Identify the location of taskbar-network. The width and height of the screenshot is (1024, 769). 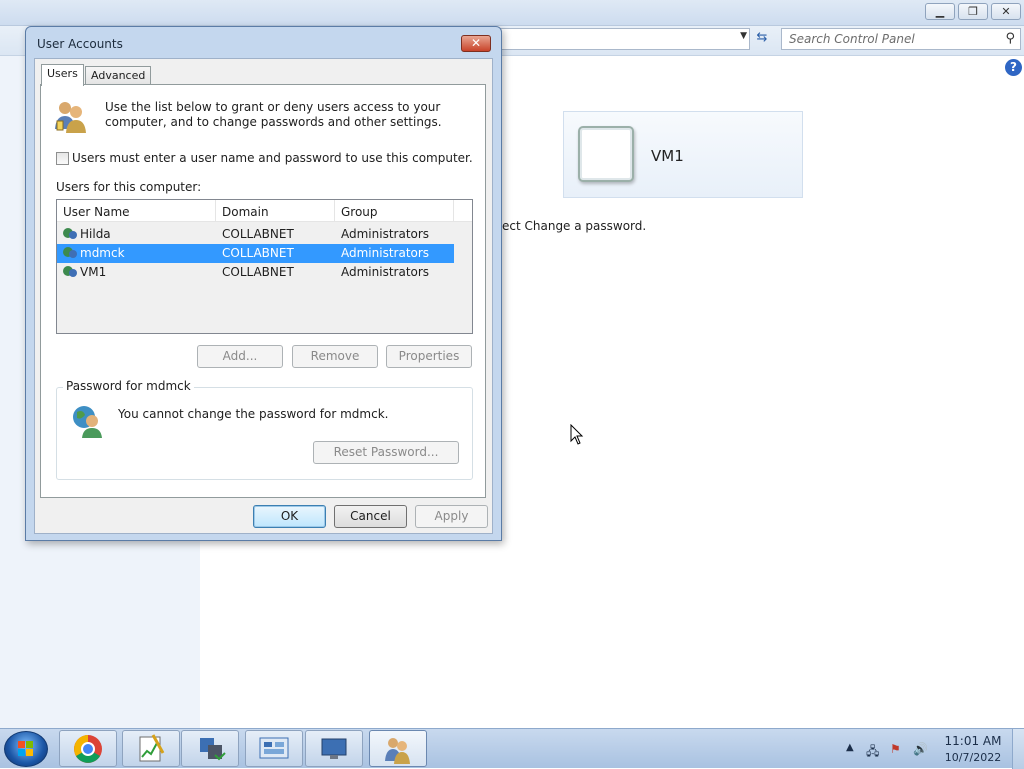
(210, 748).